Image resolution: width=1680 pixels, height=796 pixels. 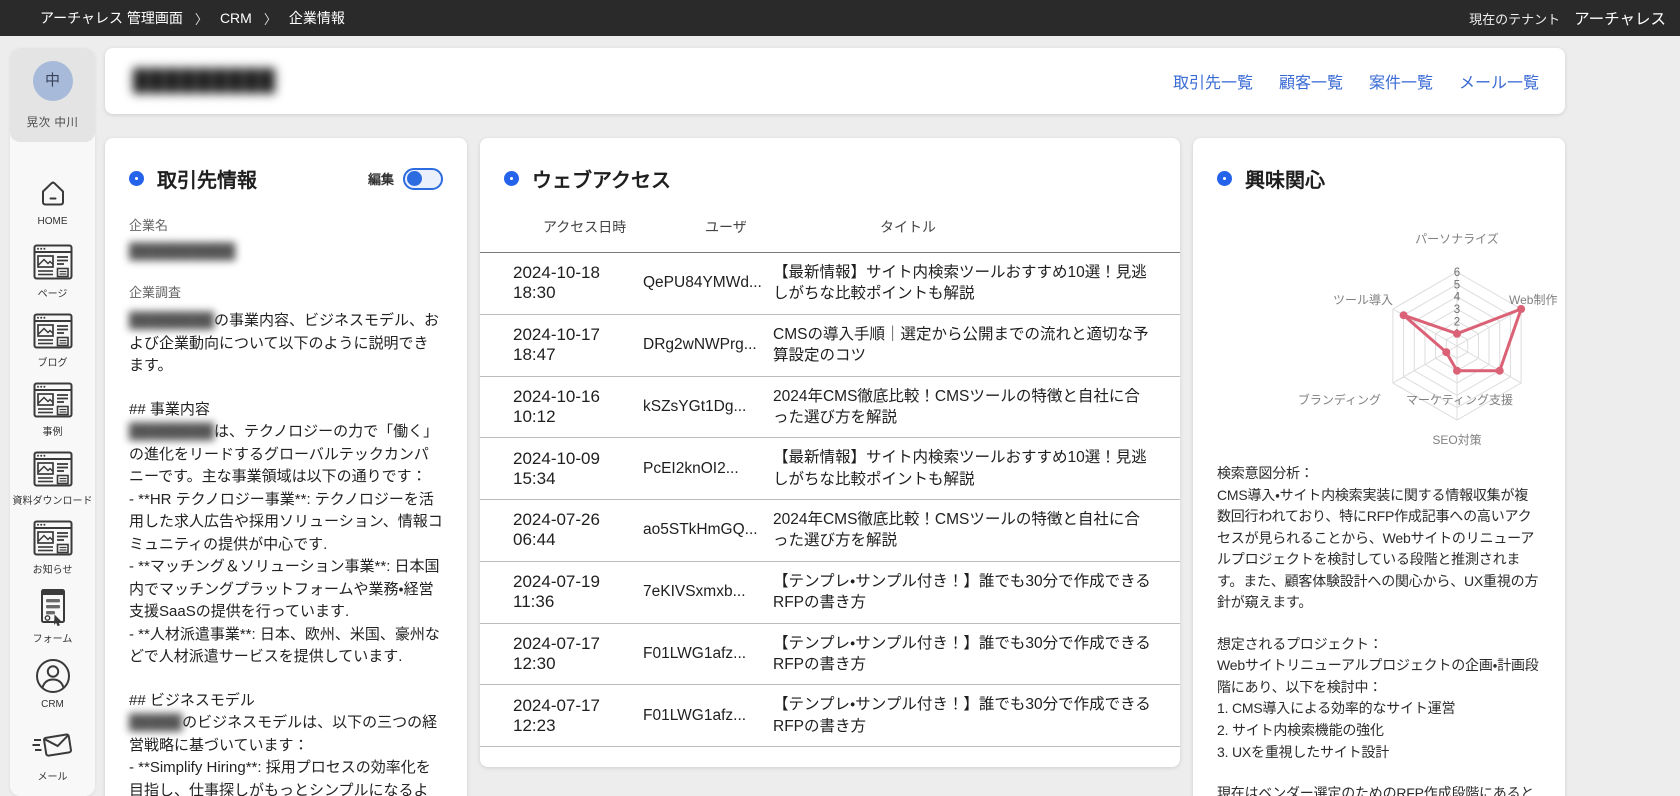 I want to click on sidebar-item-label: CRM, so click(x=52, y=704).